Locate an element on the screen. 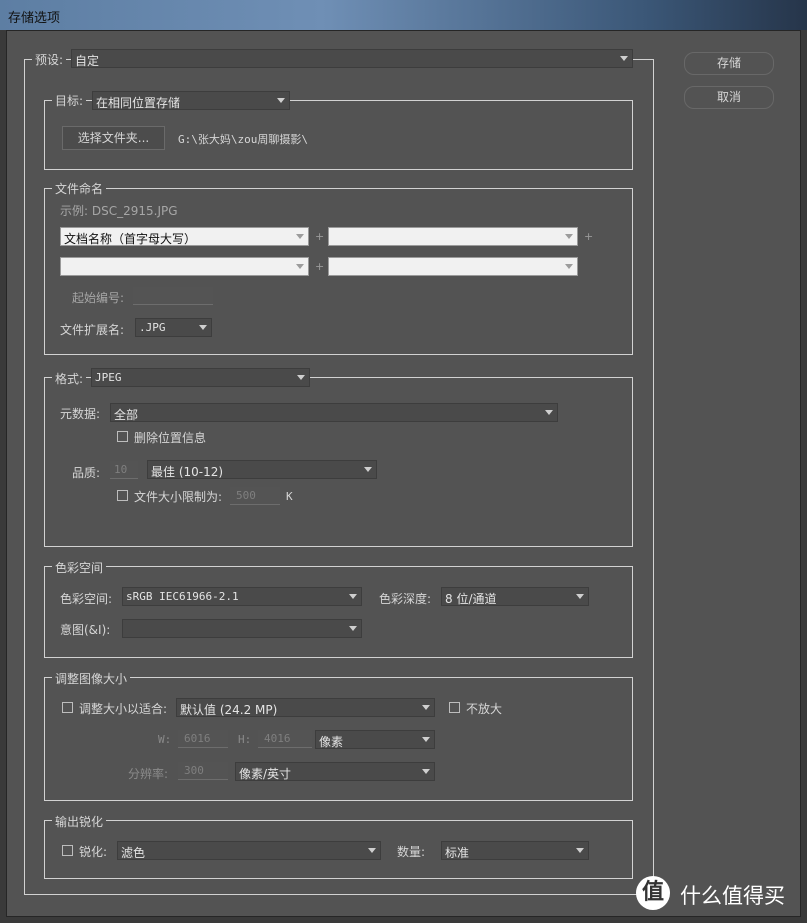 The image size is (807, 923). file-size-limit-input: 500 is located at coordinates (255, 496).